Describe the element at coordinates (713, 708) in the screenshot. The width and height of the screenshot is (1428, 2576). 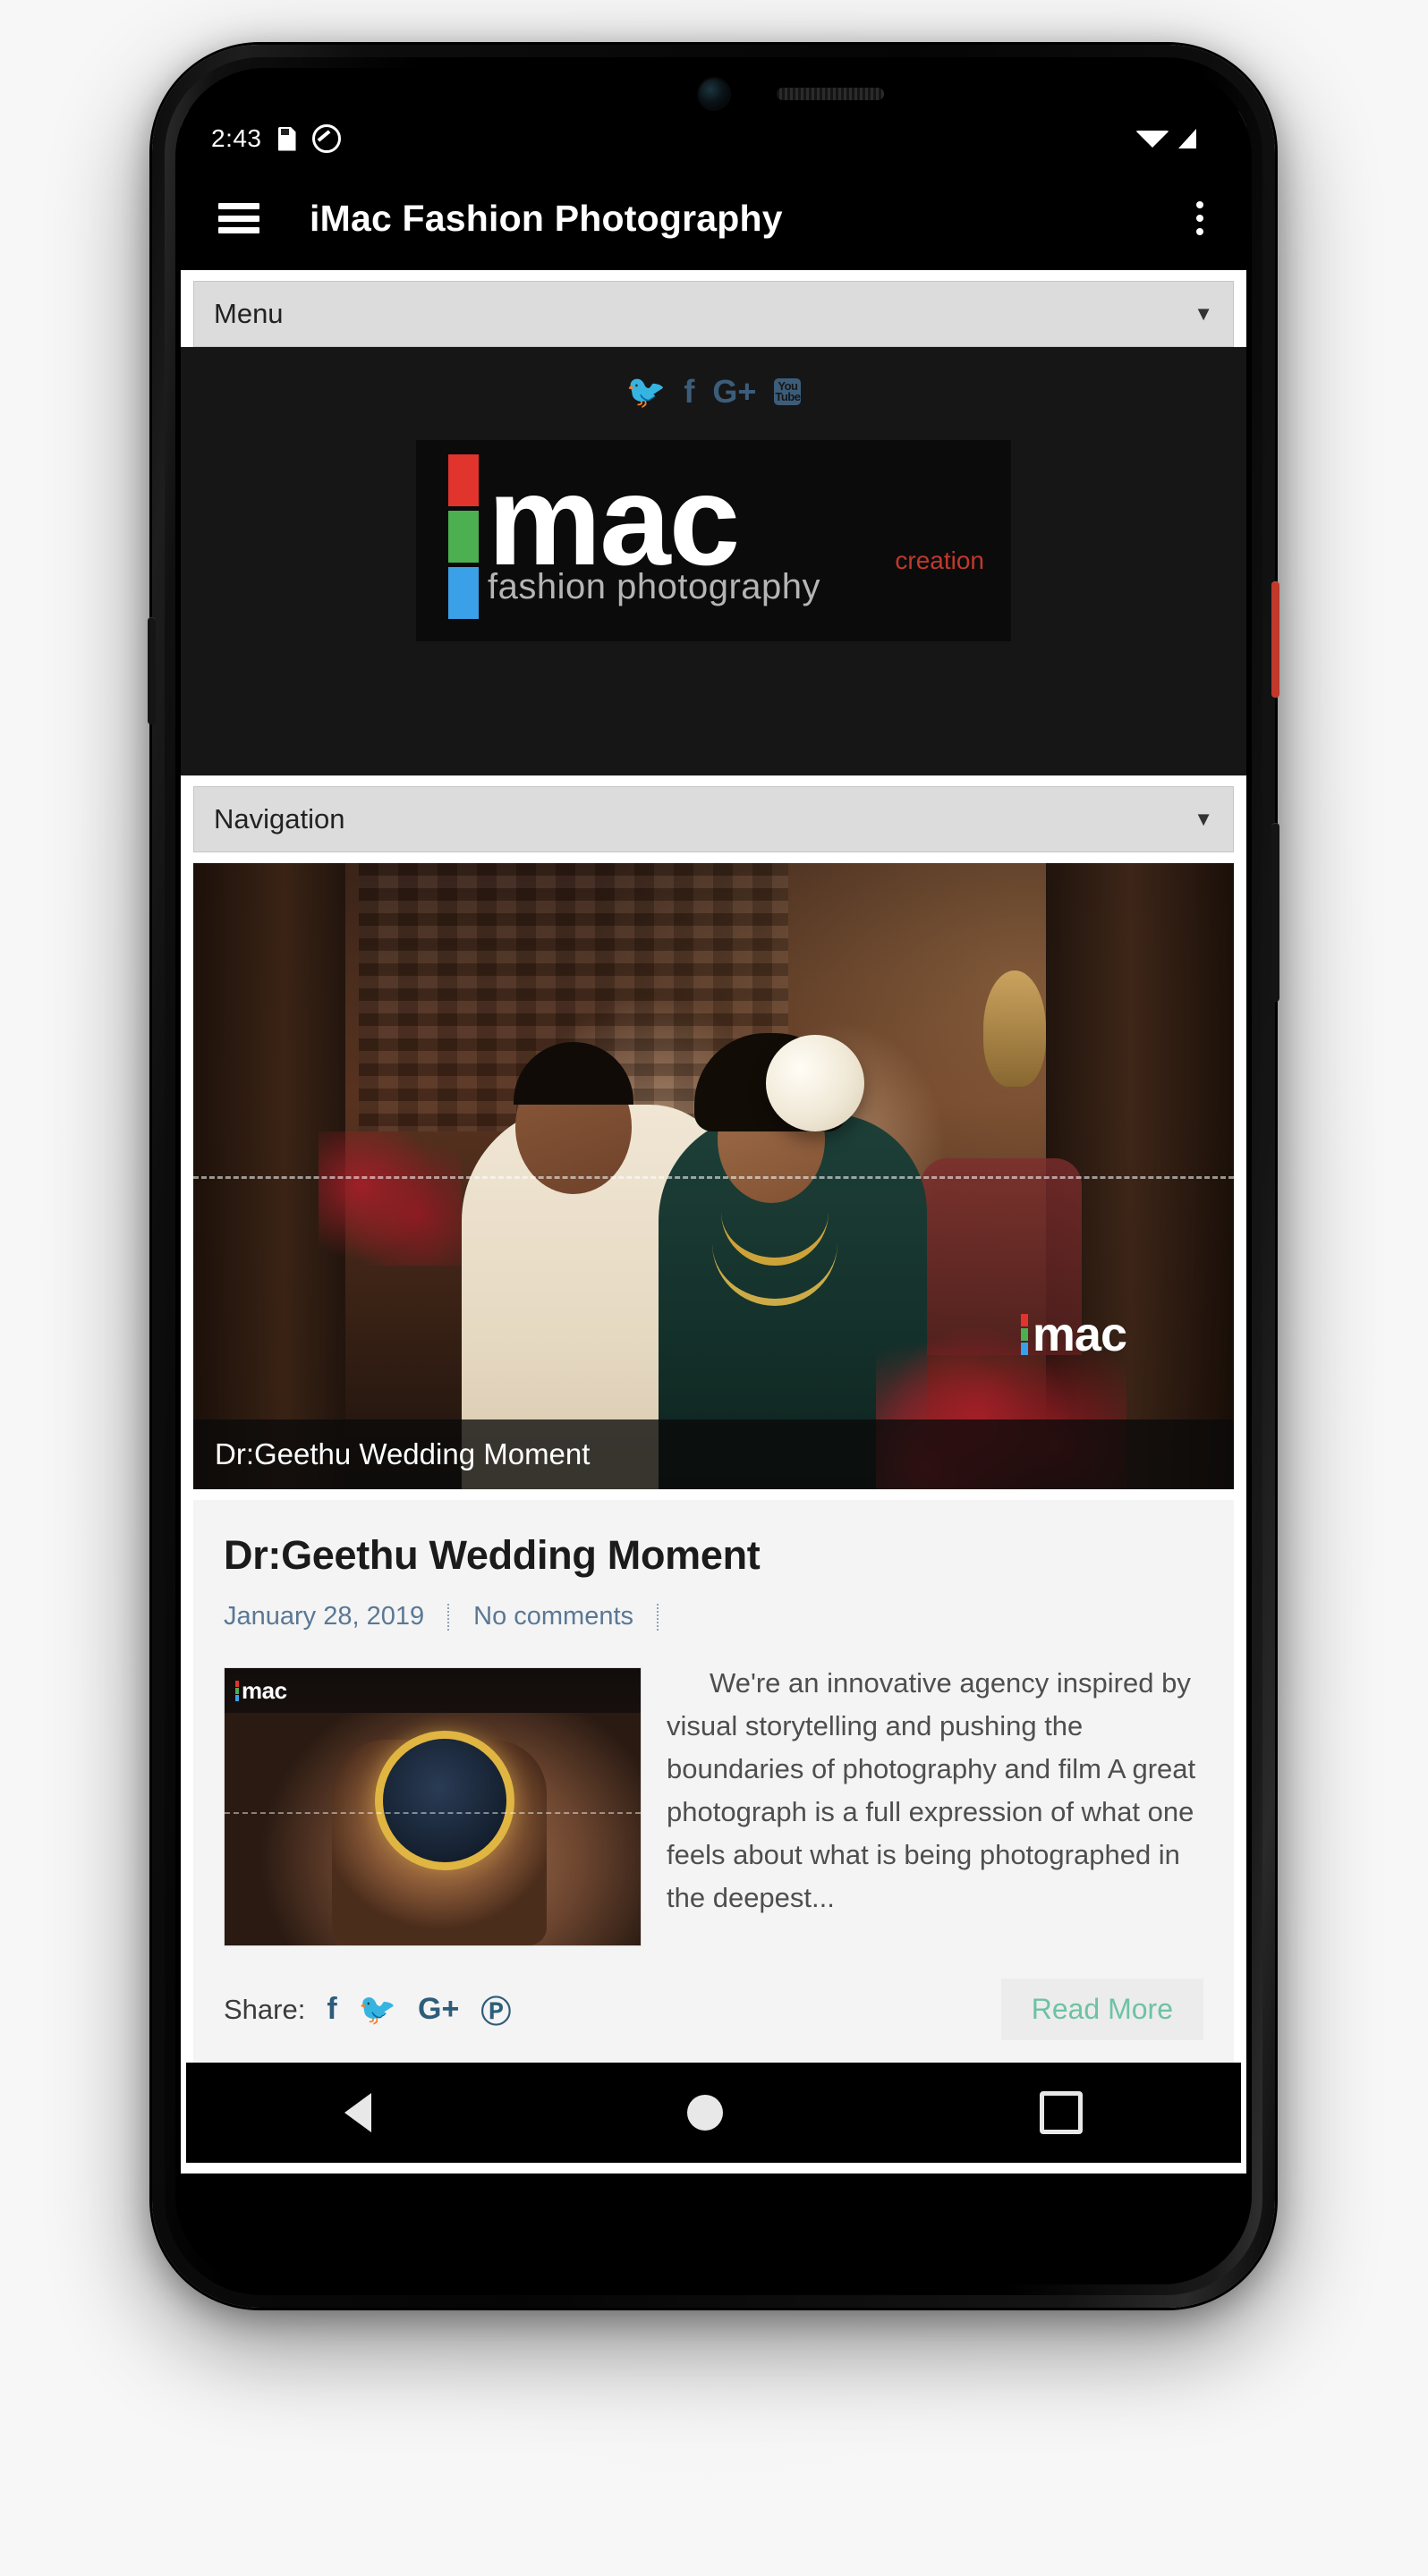
I see `header-spacer` at that location.